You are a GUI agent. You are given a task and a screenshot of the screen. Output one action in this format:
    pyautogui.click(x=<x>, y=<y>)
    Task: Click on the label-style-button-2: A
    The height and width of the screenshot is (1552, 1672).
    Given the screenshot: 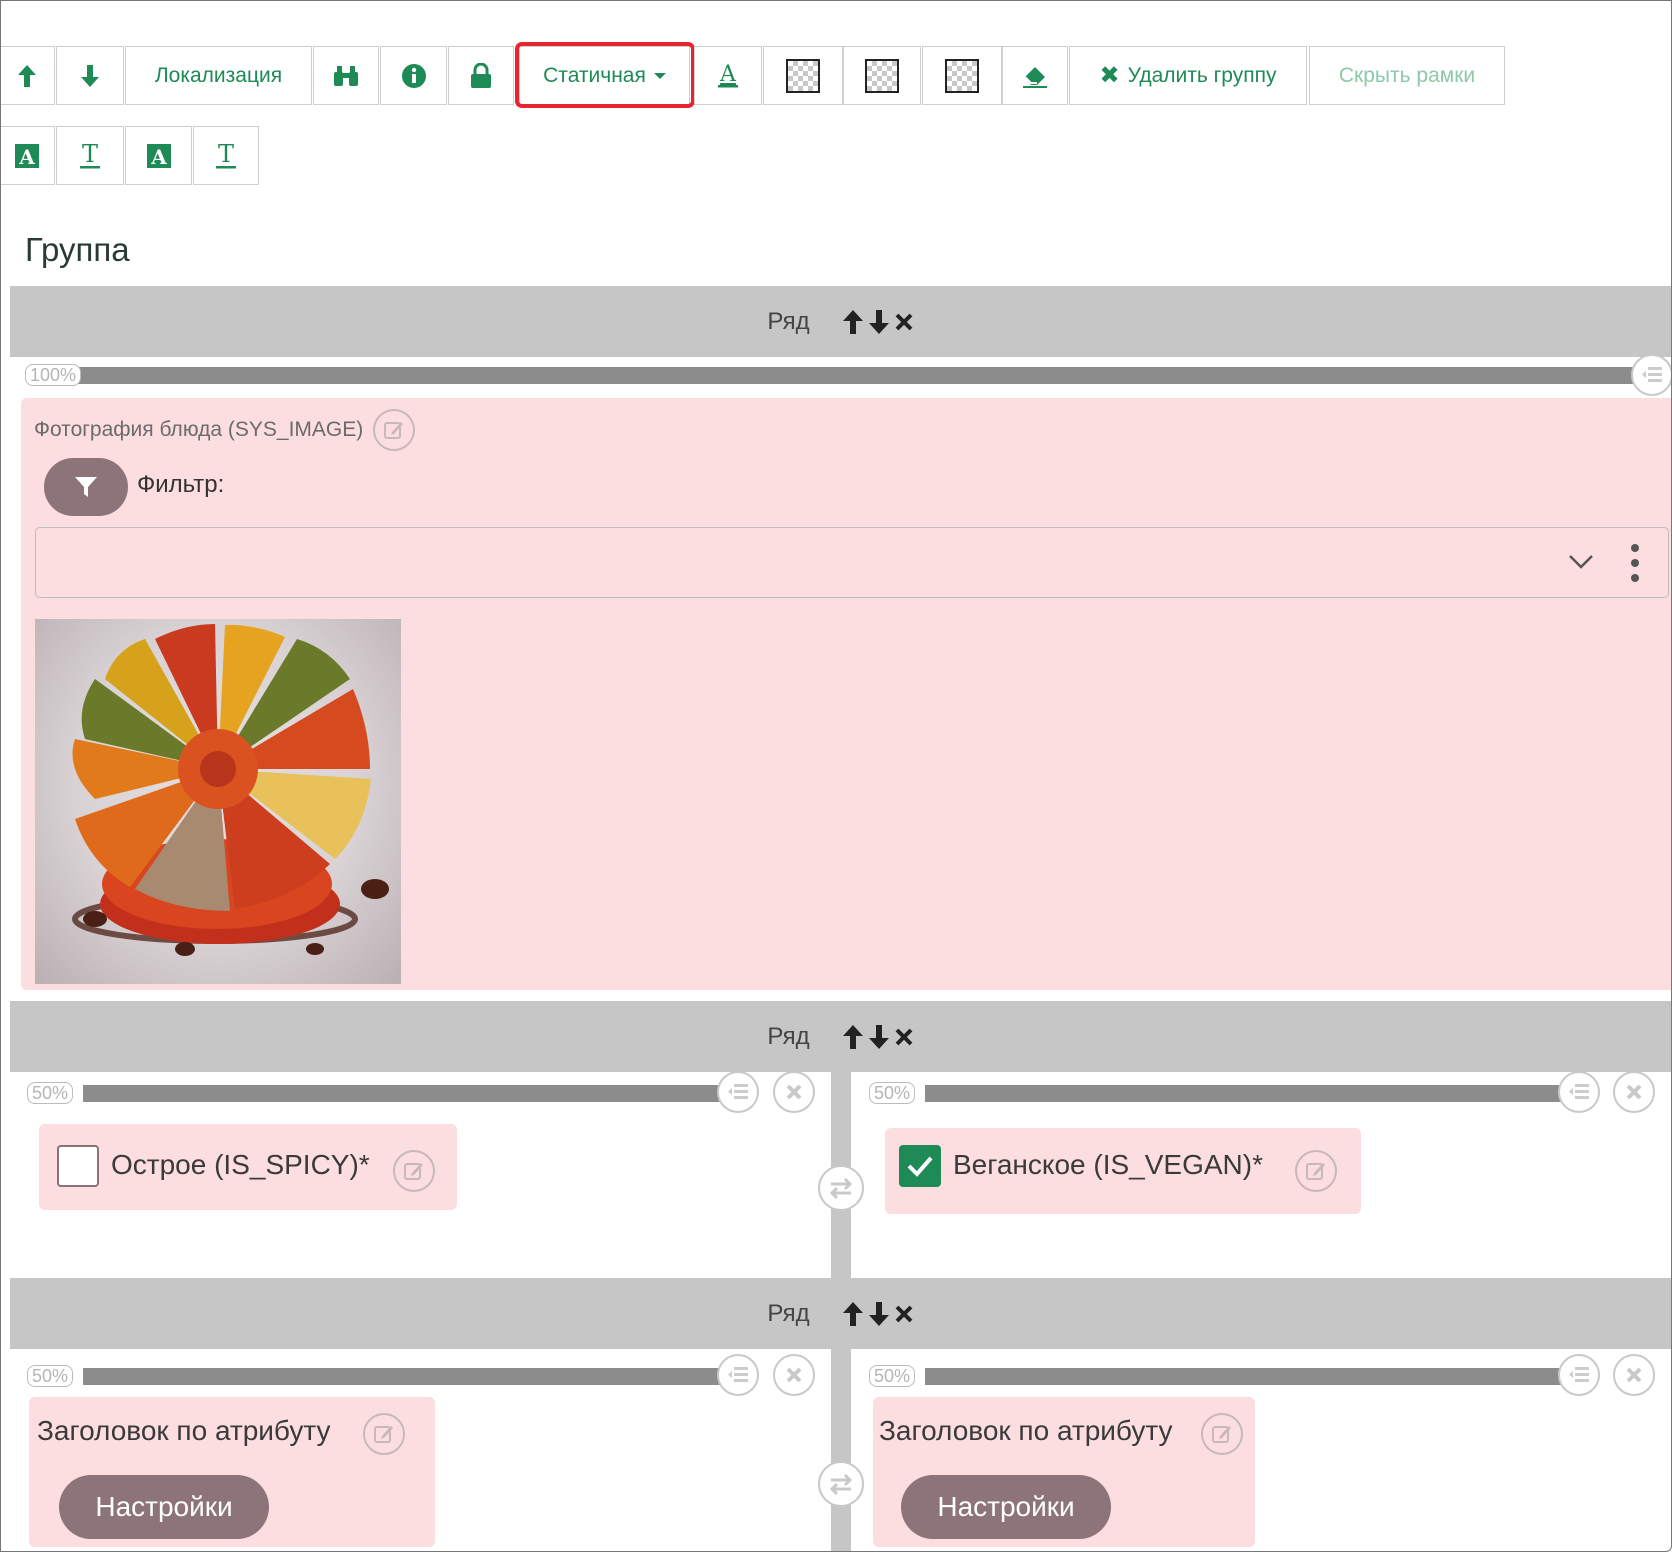 What is the action you would take?
    pyautogui.click(x=158, y=155)
    